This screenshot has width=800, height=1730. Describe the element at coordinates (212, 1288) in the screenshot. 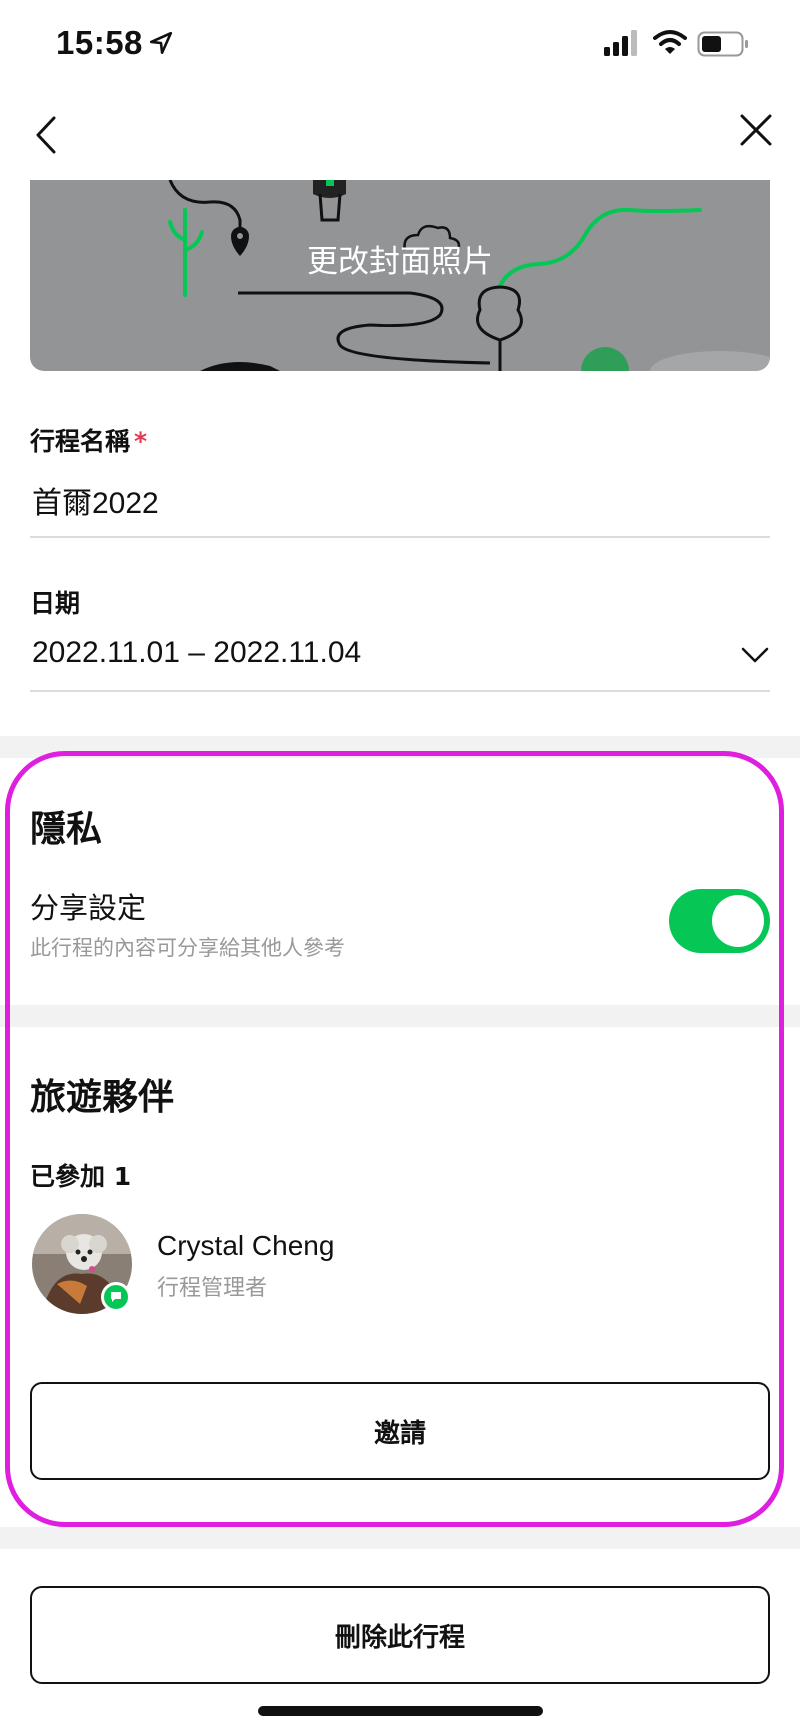

I see `member-role: 行程管理者` at that location.